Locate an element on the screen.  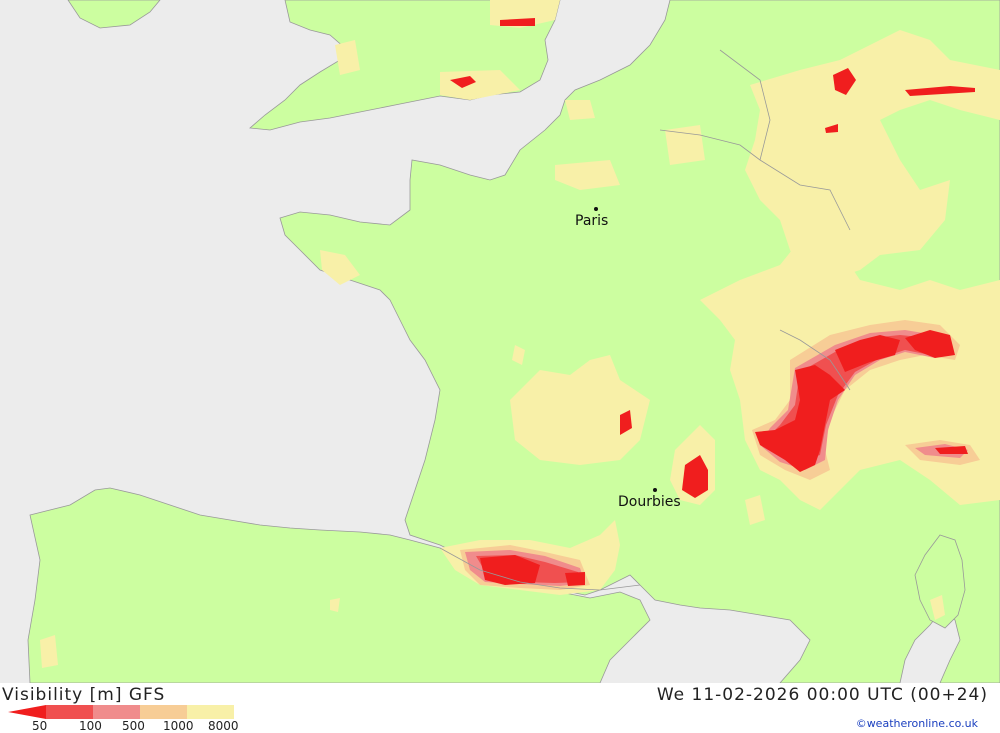
legend-tick-50: 50 is located at coordinates (40, 726).